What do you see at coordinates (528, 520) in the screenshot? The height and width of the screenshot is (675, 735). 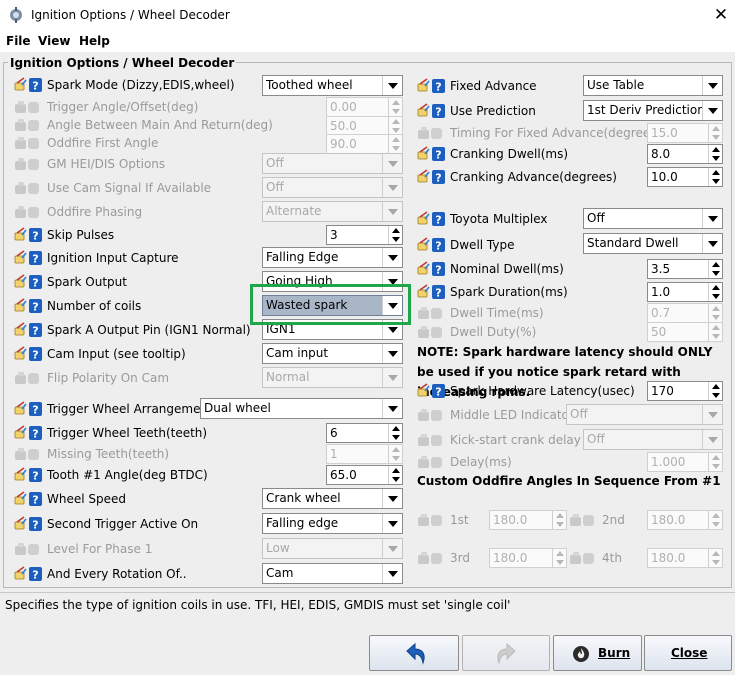 I see `oddfire-1st-spinner: 180.0` at bounding box center [528, 520].